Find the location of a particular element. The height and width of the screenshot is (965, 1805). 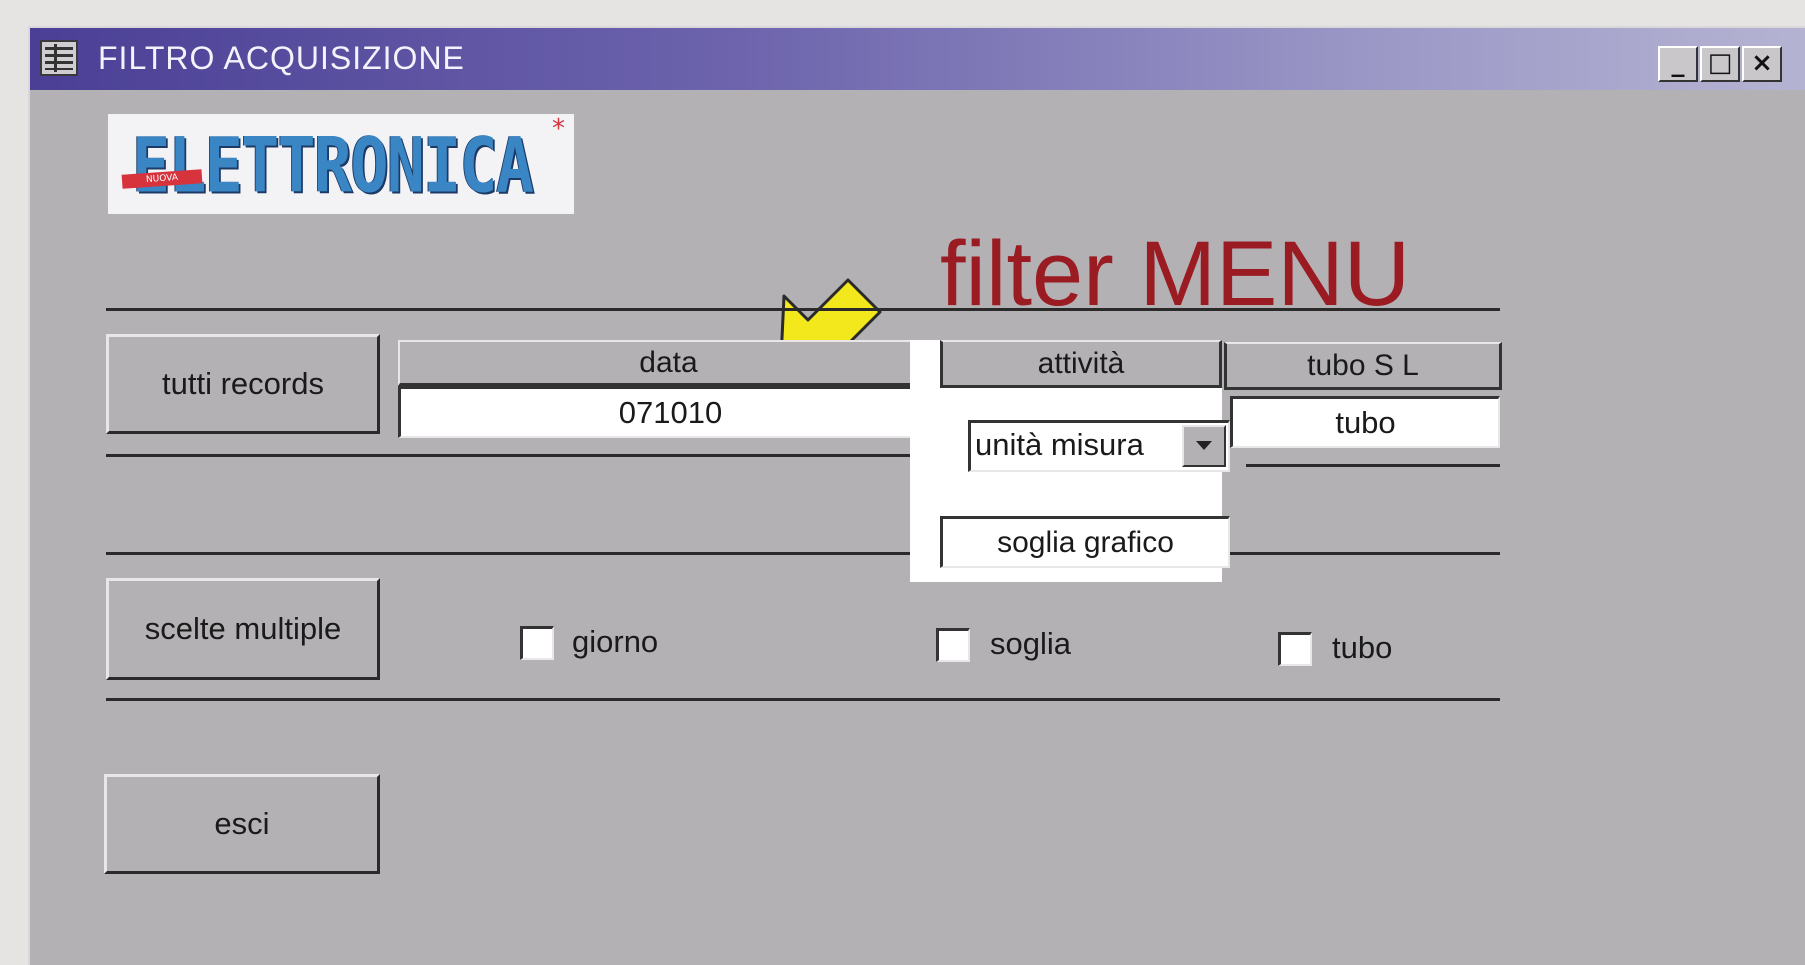

threshold-checkbox-label: soglia is located at coordinates (1030, 643).